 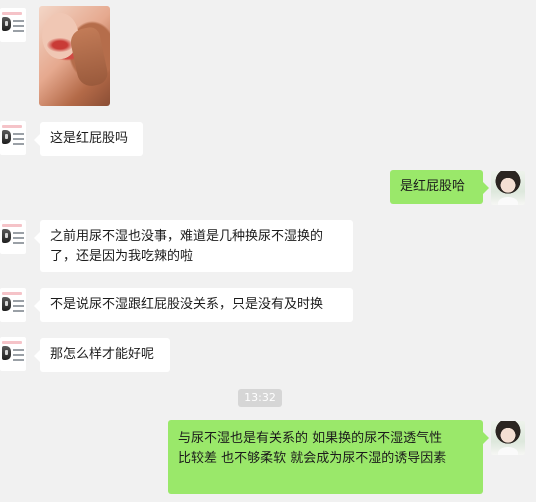 I want to click on message-bubble: 这是红屁股吗, so click(x=88, y=139).